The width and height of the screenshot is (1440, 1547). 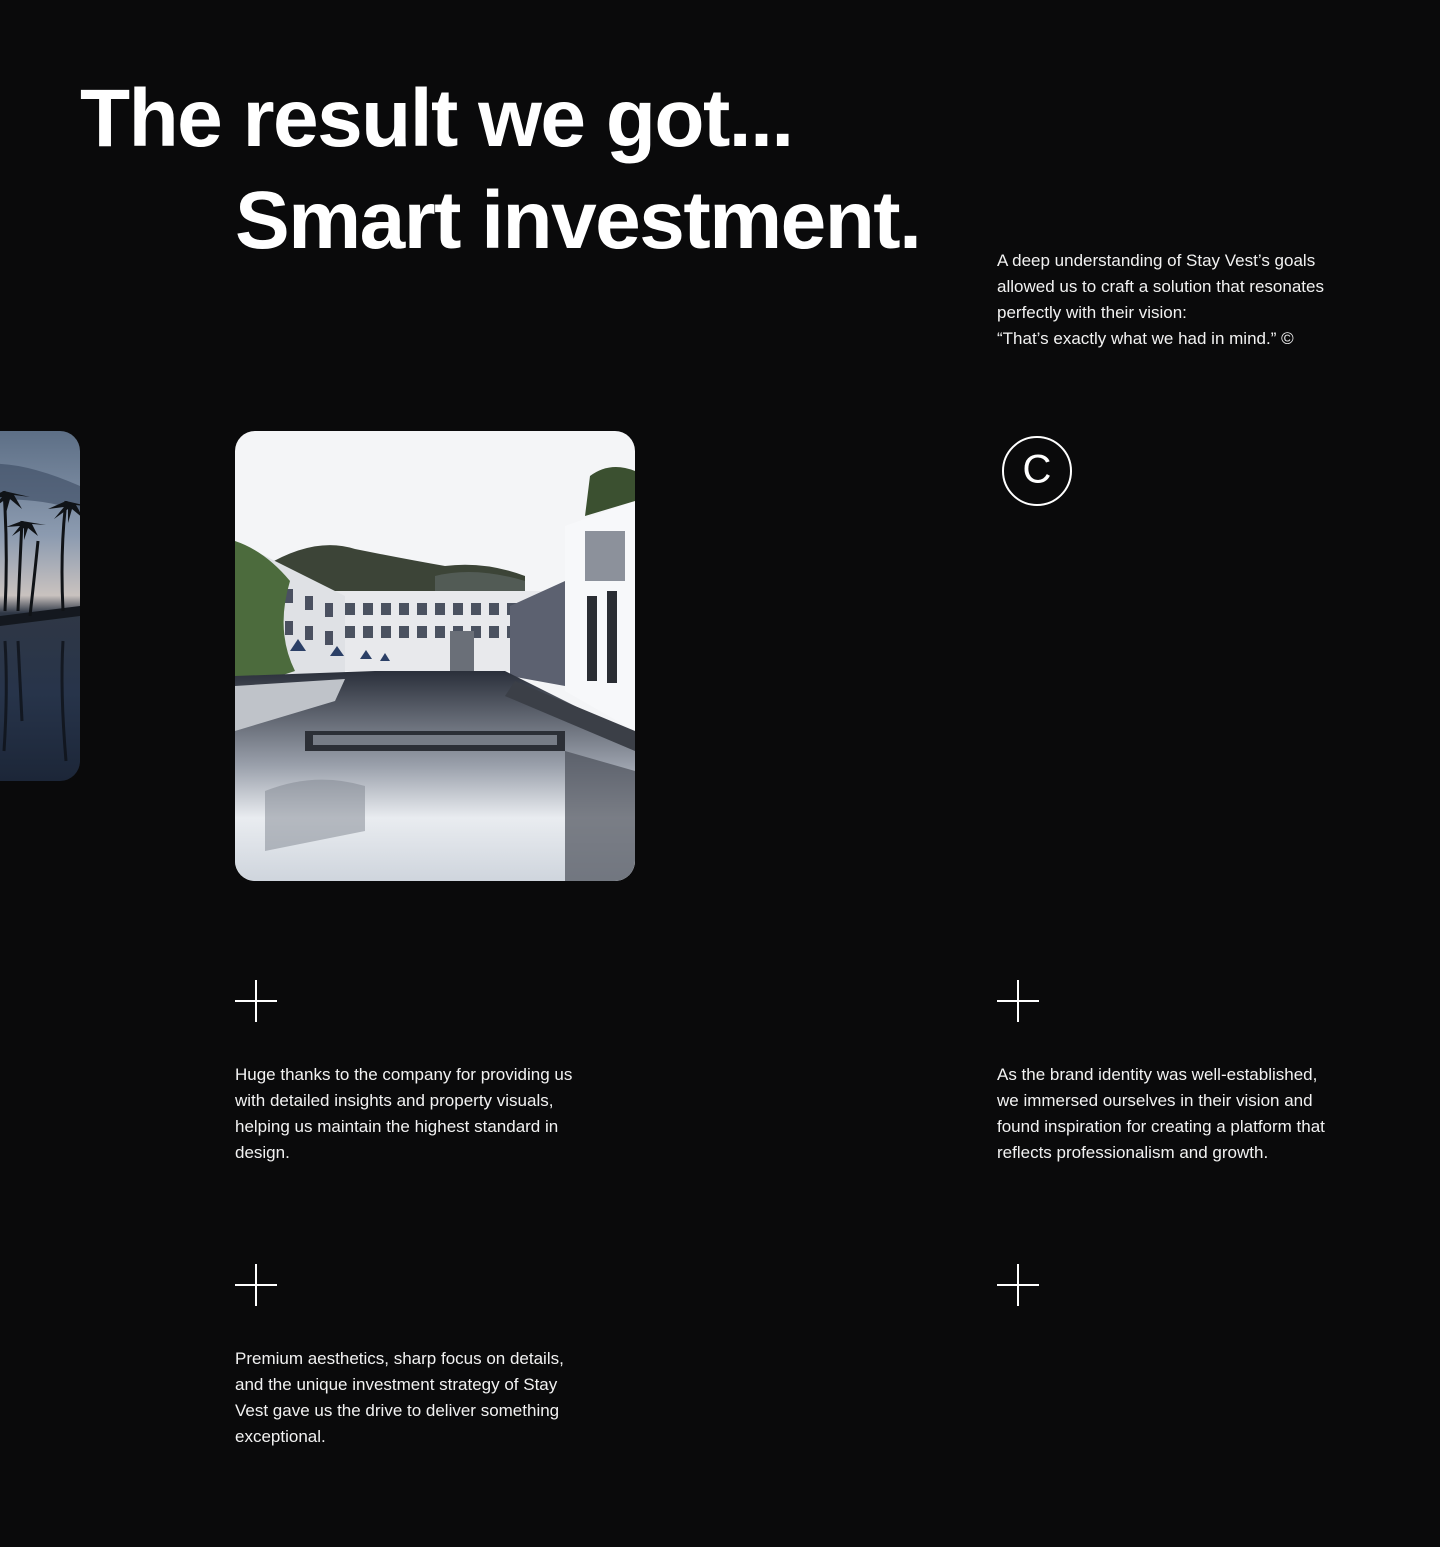 I want to click on palm-pool-photo-graphic, so click(x=40, y=606).